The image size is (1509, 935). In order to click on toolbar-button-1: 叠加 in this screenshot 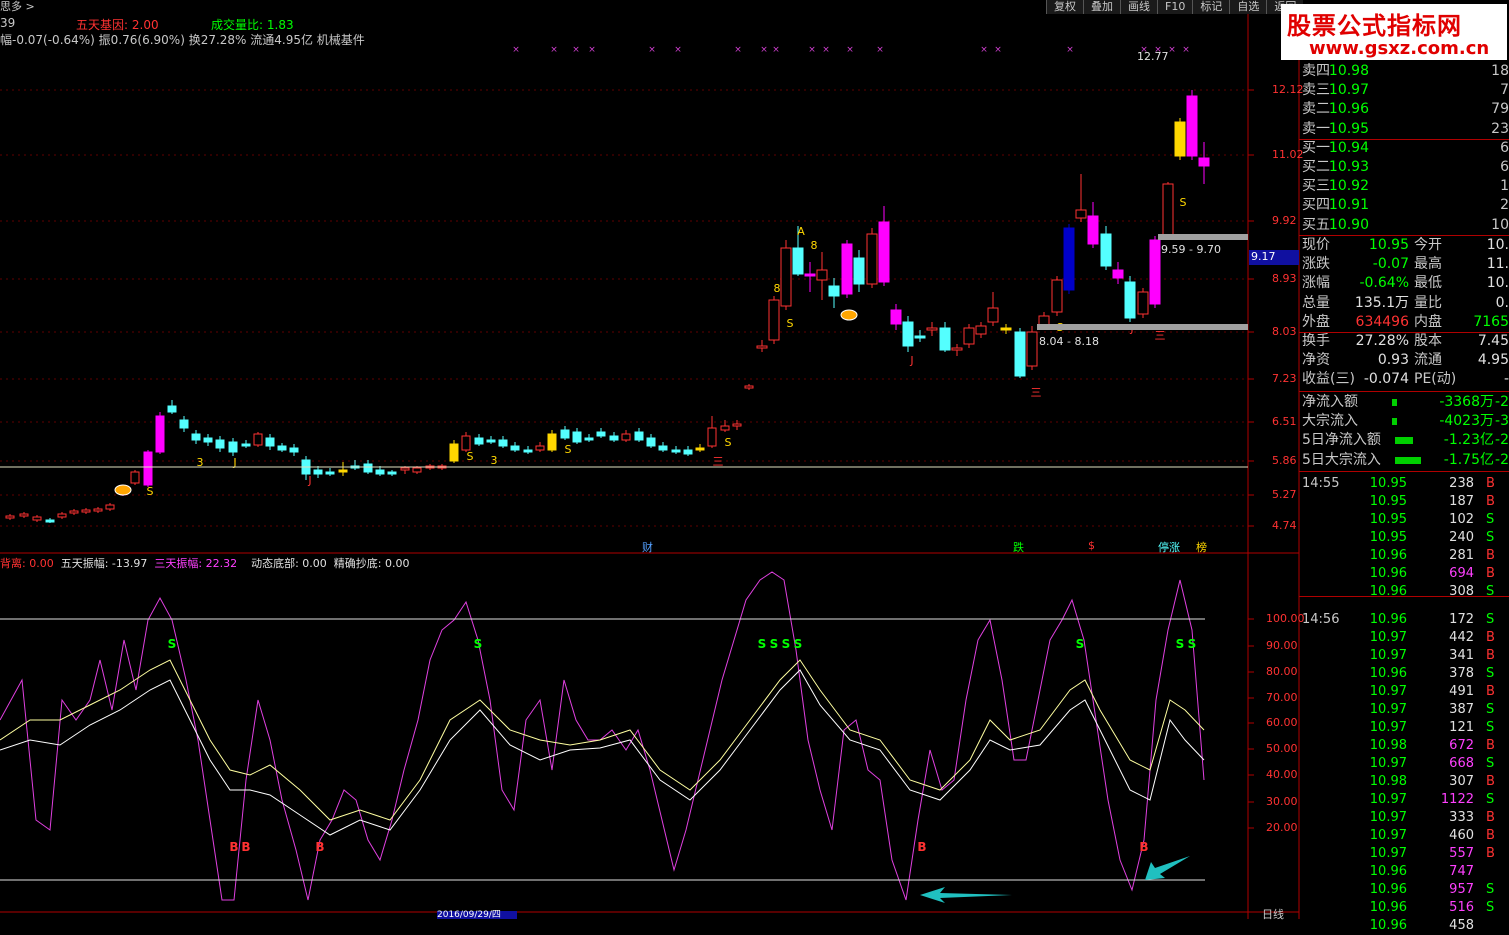, I will do `click(1101, 7)`.